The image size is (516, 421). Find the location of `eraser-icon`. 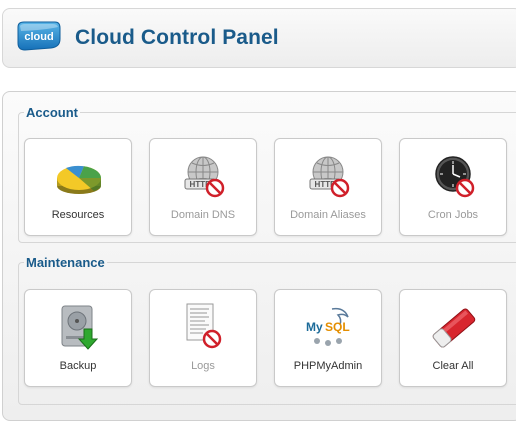

eraser-icon is located at coordinates (454, 328).